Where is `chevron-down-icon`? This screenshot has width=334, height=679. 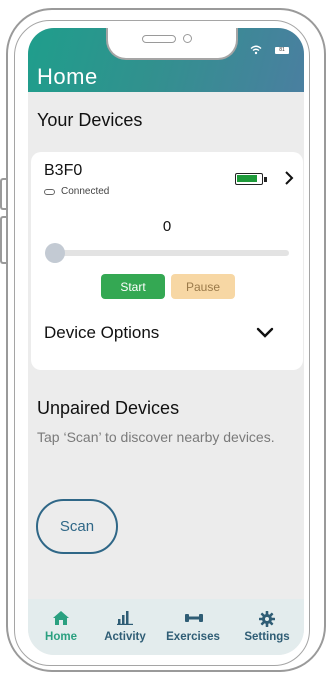
chevron-down-icon is located at coordinates (265, 332).